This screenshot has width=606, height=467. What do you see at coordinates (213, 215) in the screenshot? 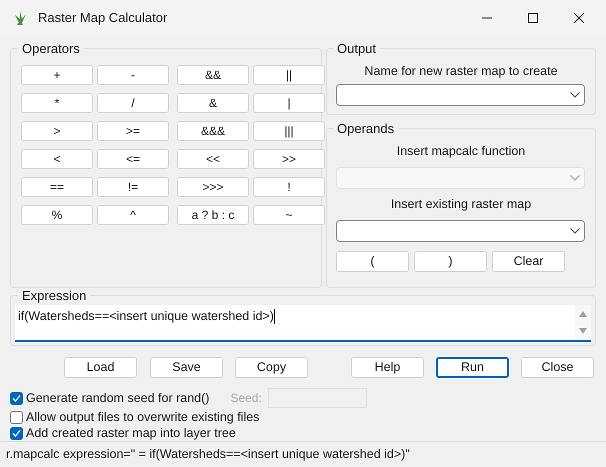
I see `operator-button: a ? b : c` at bounding box center [213, 215].